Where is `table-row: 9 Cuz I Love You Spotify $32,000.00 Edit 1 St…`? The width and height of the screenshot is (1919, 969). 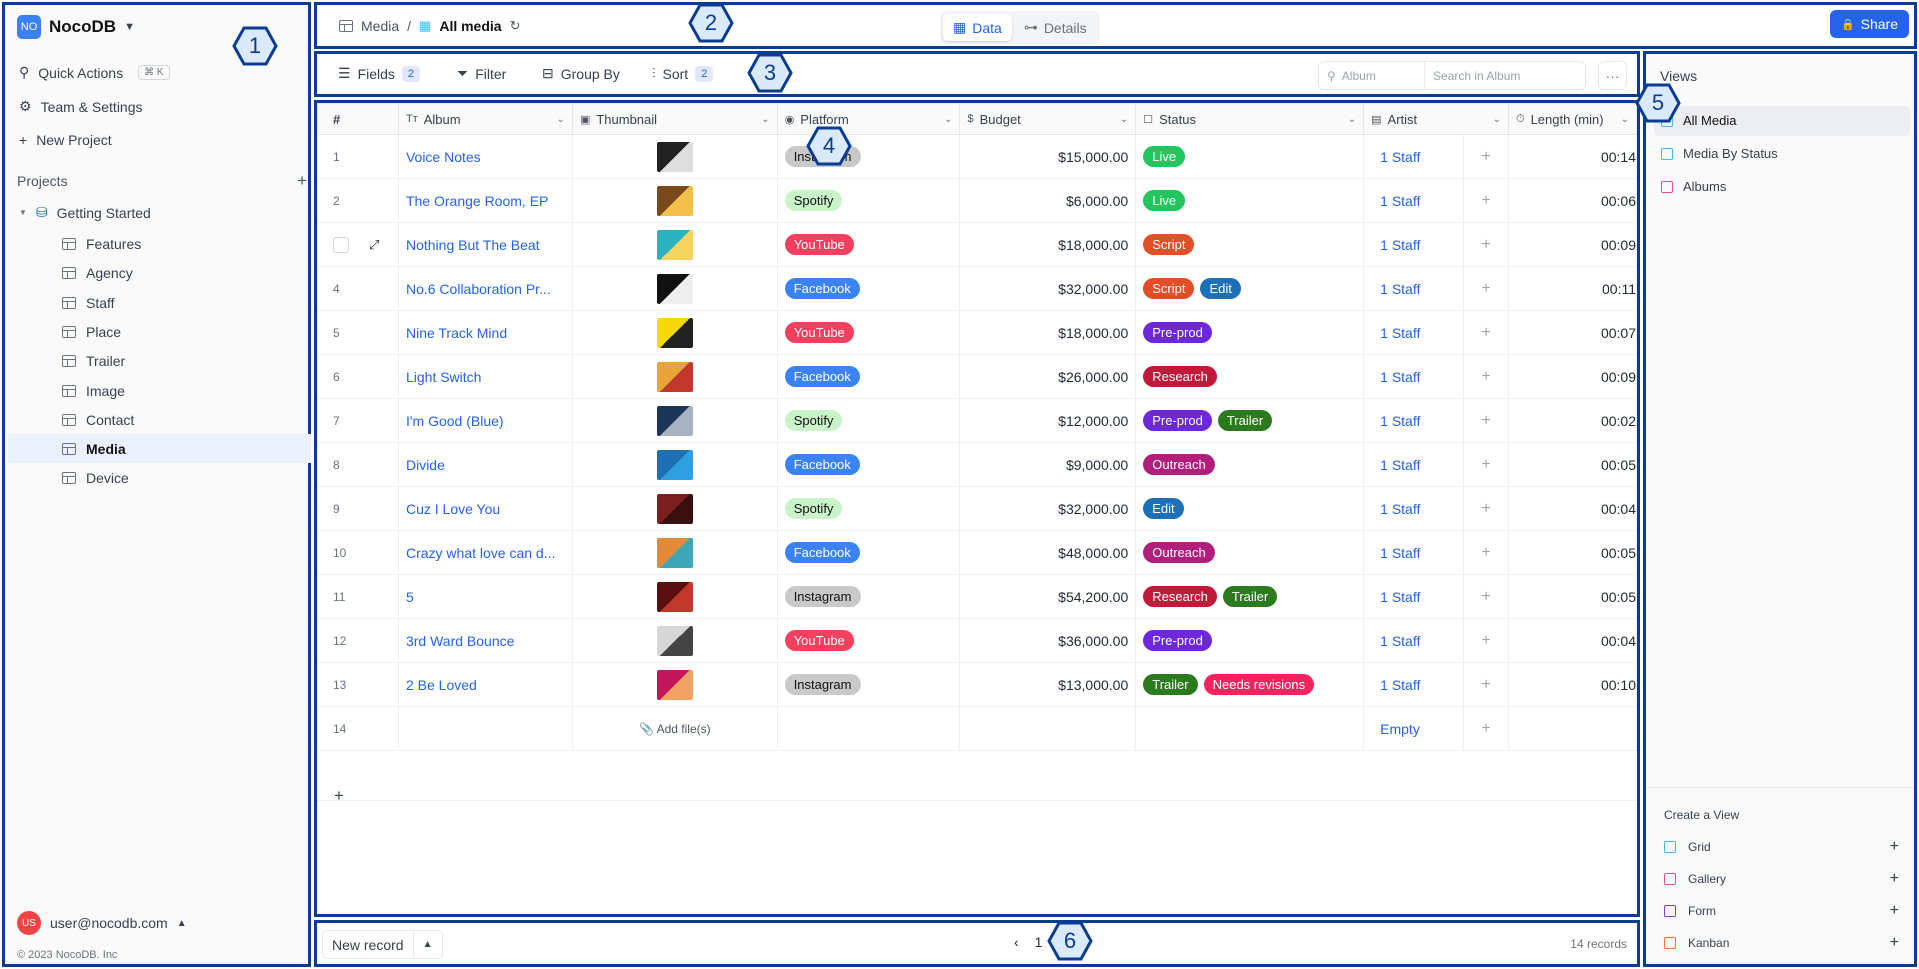
table-row: 9 Cuz I Love You Spotify $32,000.00 Edit 1 St… is located at coordinates (977, 508).